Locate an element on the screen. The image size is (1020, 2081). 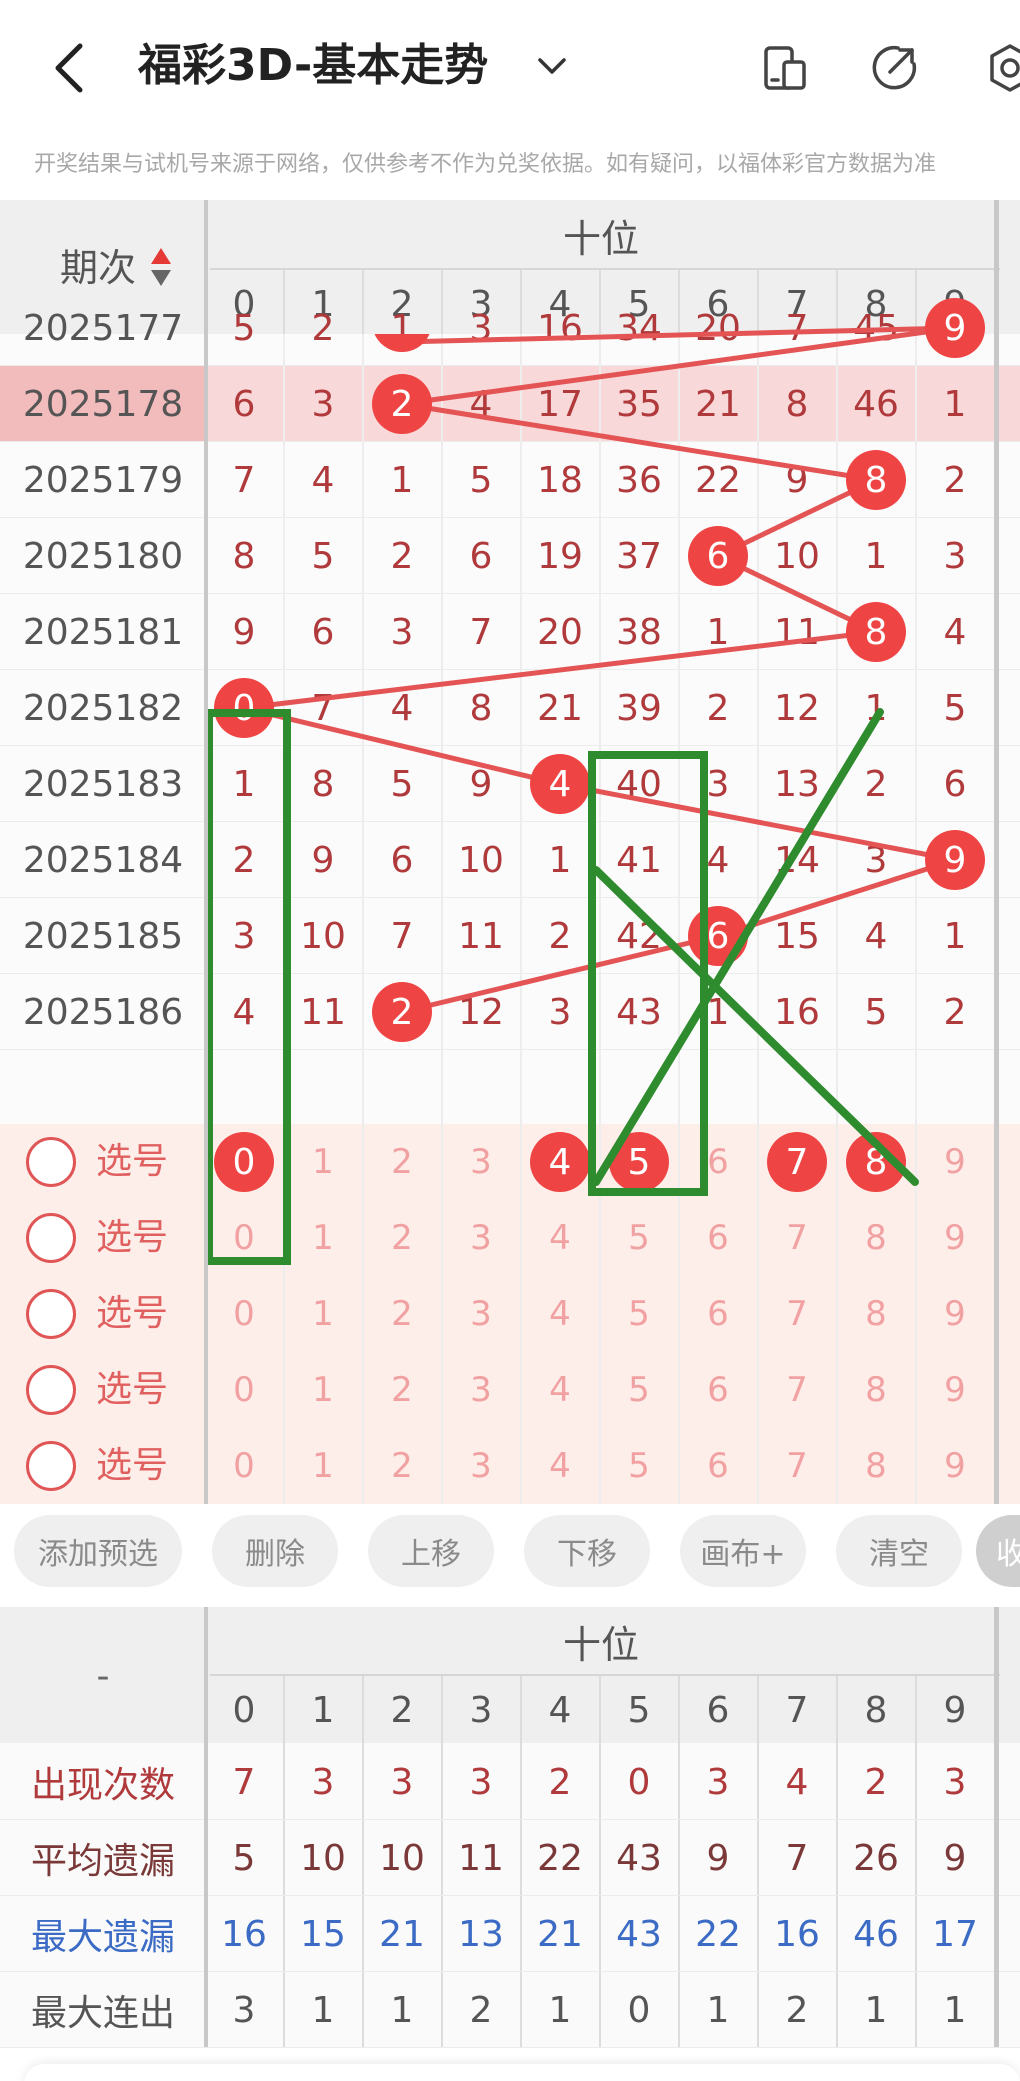
period-header: 期次 is located at coordinates (98, 268).